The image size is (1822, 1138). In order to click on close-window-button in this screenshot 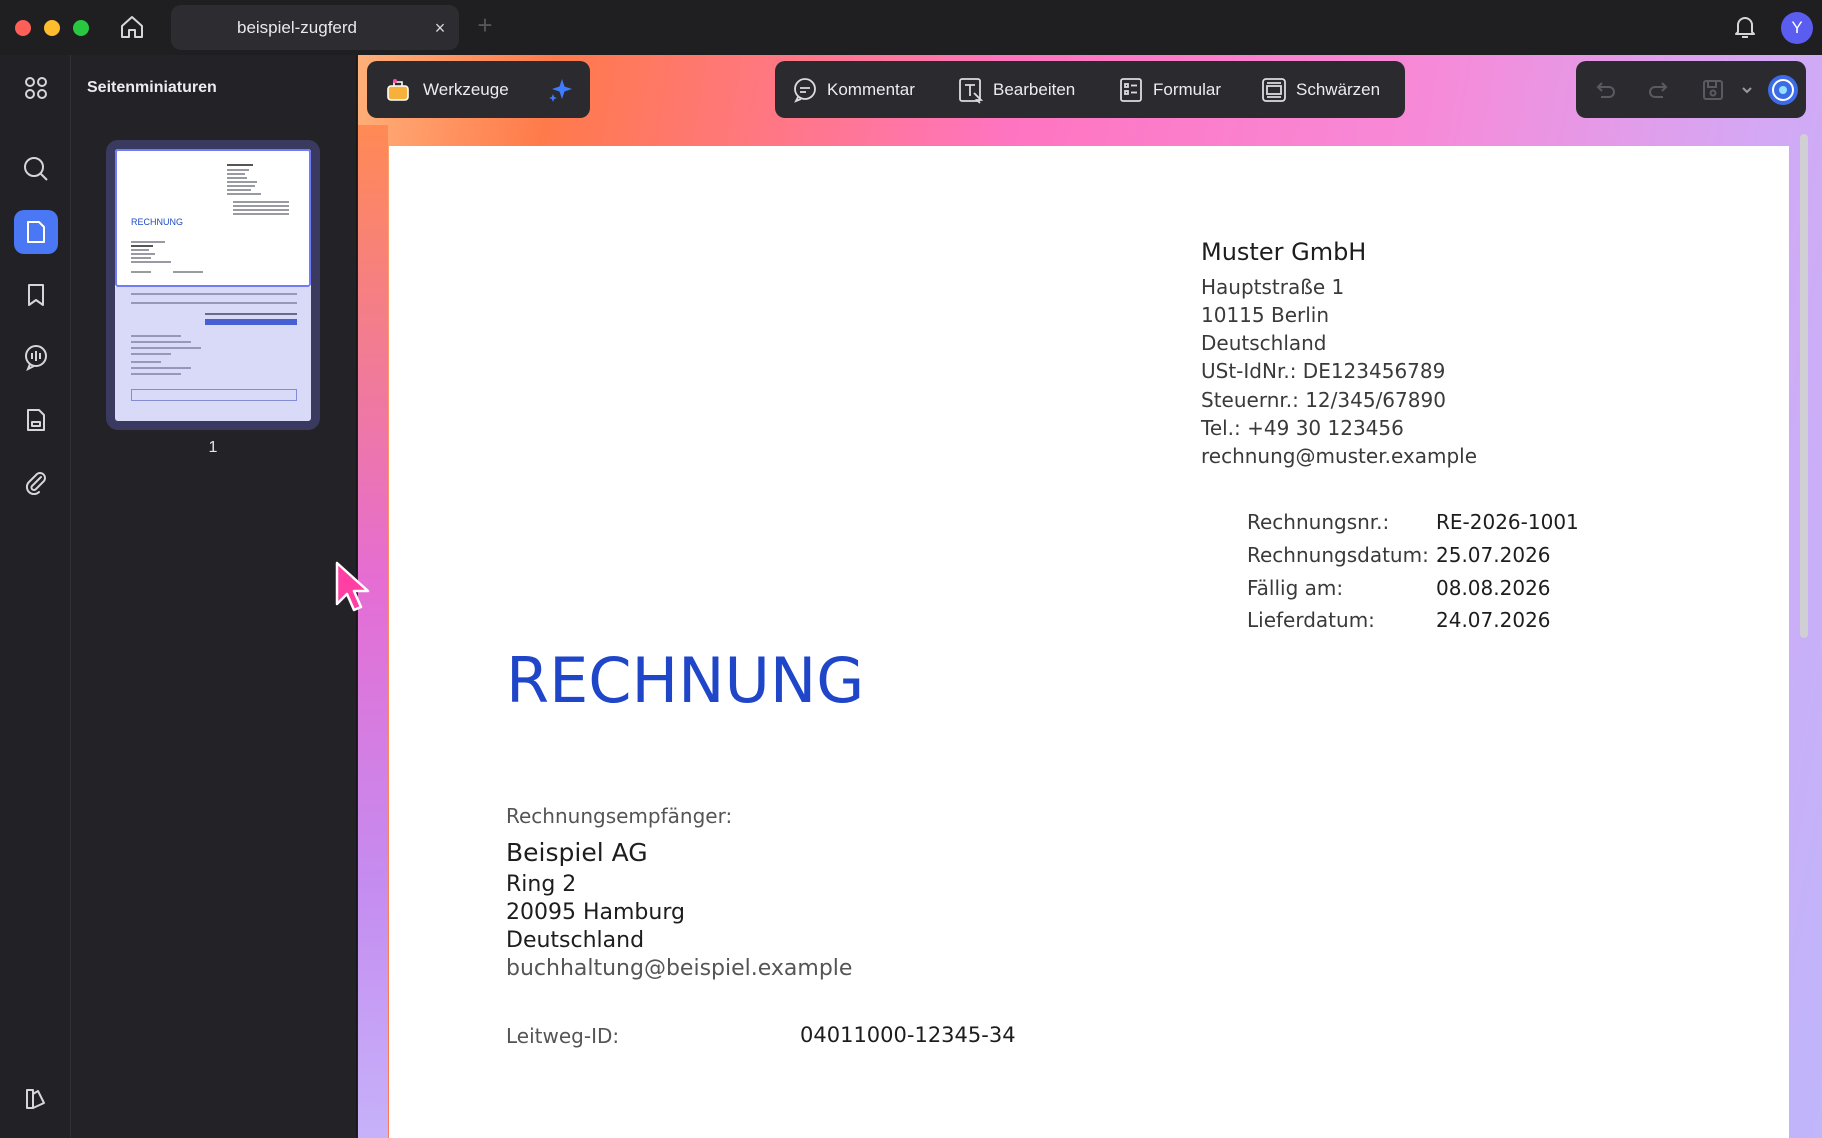, I will do `click(23, 28)`.